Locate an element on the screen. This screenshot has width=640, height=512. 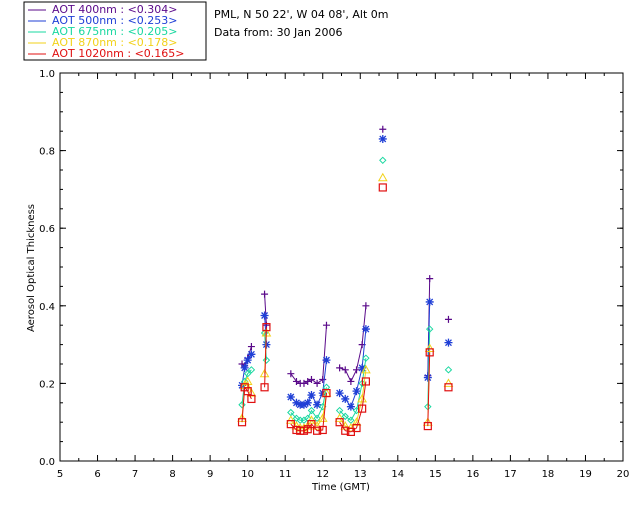
station-location: PML, N 50 22', W 04 08', Alt 0m is located at coordinates (301, 14).